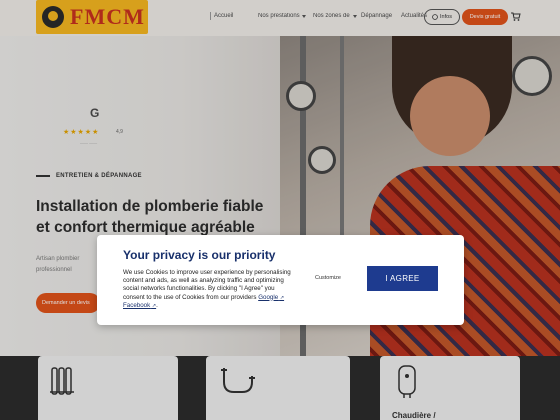  I want to click on agree-button: I AGREE, so click(402, 278).